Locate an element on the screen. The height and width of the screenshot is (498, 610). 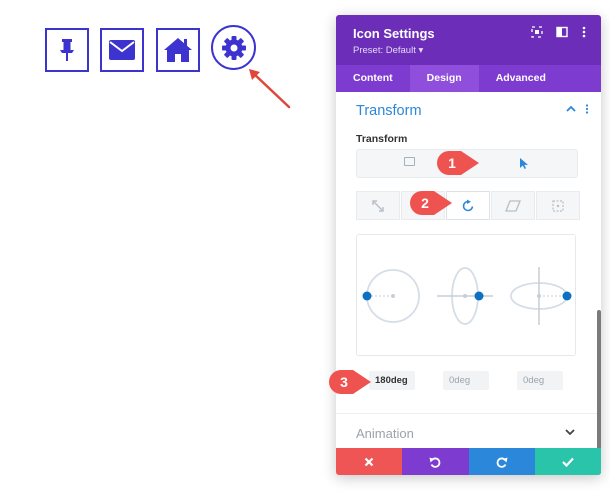
scale-icon is located at coordinates (378, 205).